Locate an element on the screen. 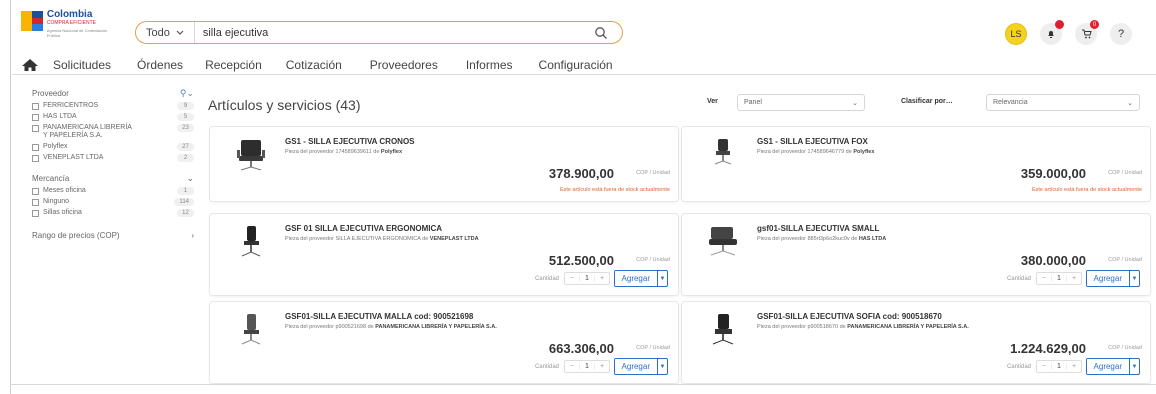  quantity-label: Cantidad is located at coordinates (1018, 366).